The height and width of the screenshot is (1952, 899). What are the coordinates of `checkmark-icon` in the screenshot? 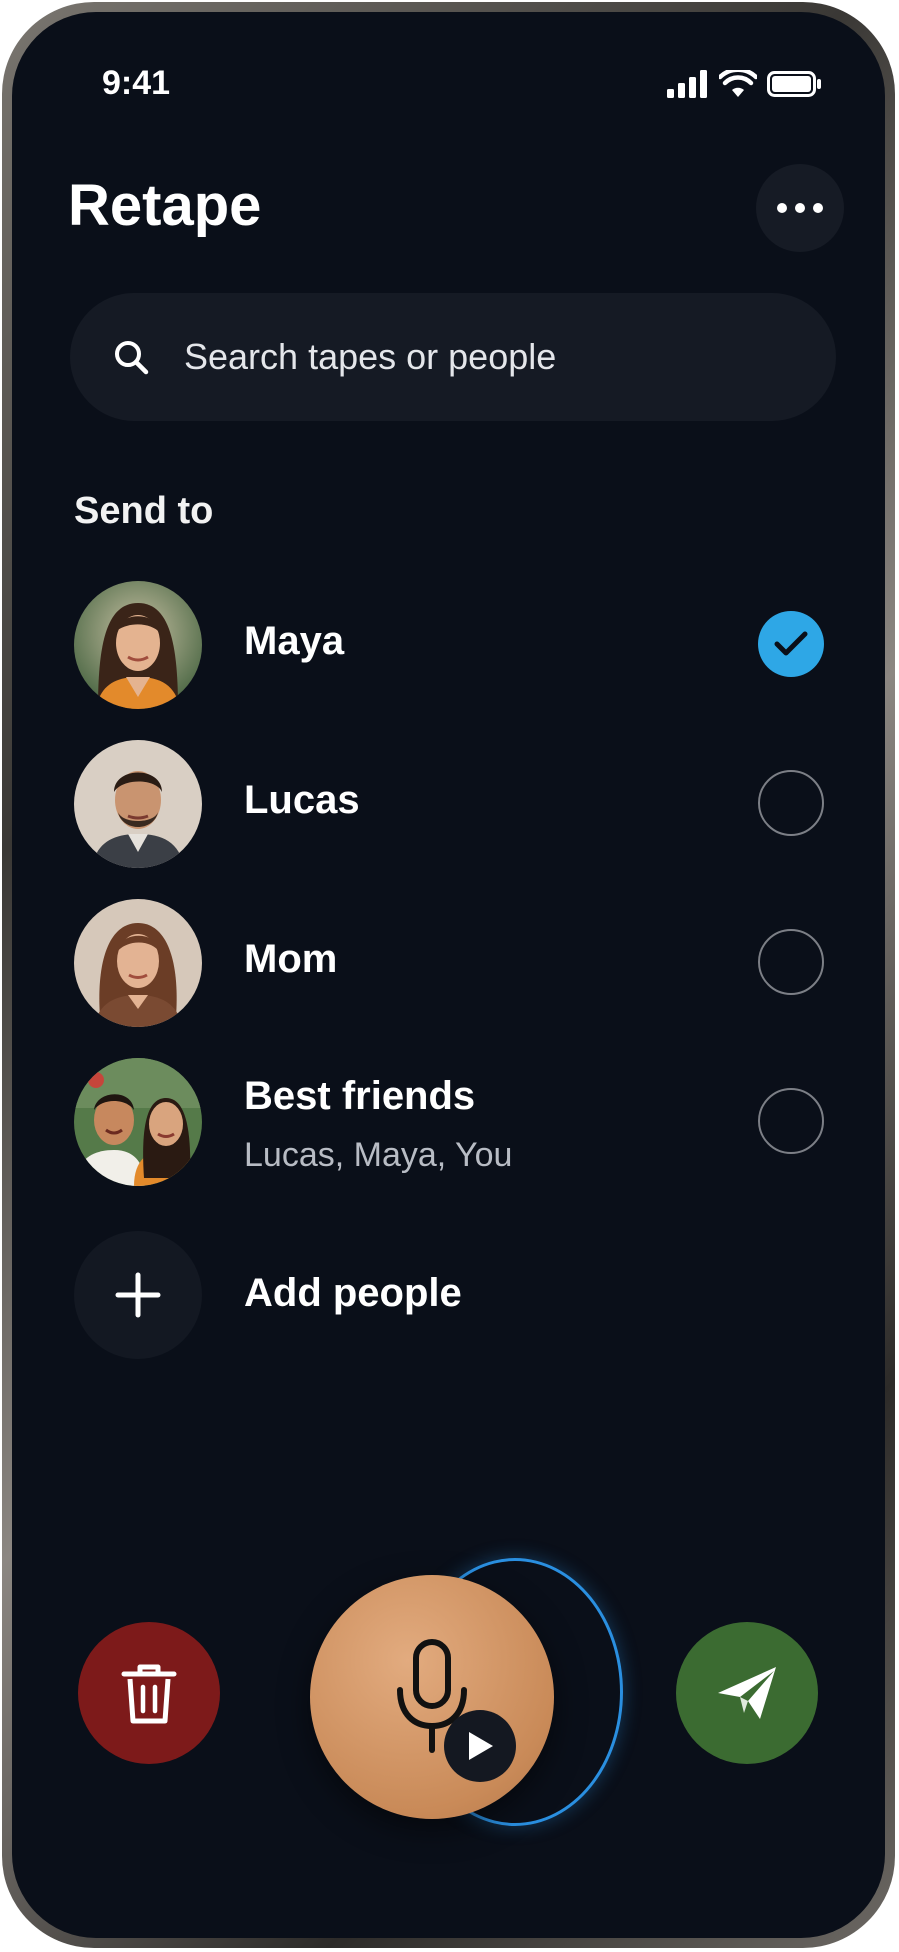 It's located at (791, 643).